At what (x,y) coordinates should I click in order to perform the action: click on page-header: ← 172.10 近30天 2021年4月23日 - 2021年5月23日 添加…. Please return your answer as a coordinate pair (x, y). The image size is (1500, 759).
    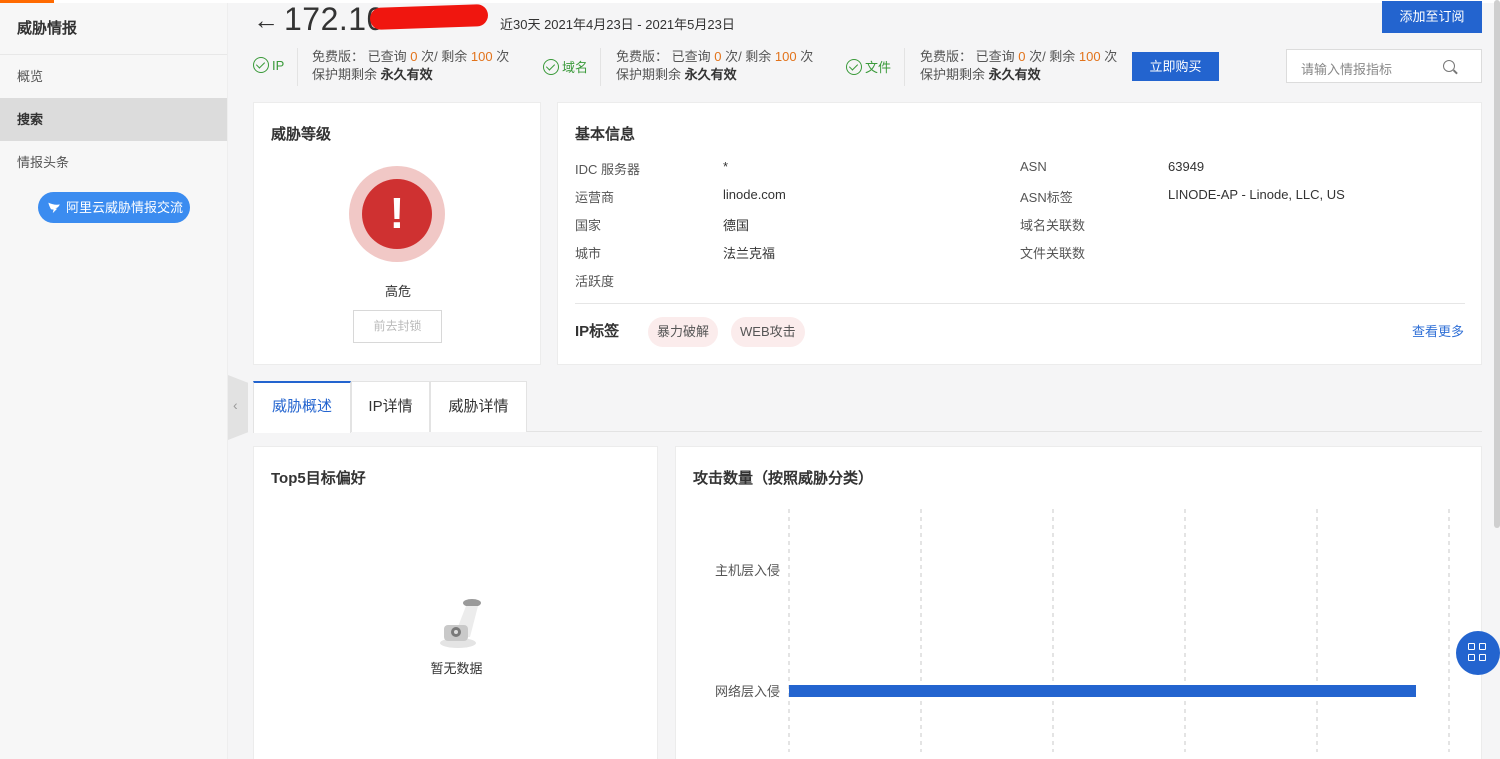
    Looking at the image, I should click on (864, 49).